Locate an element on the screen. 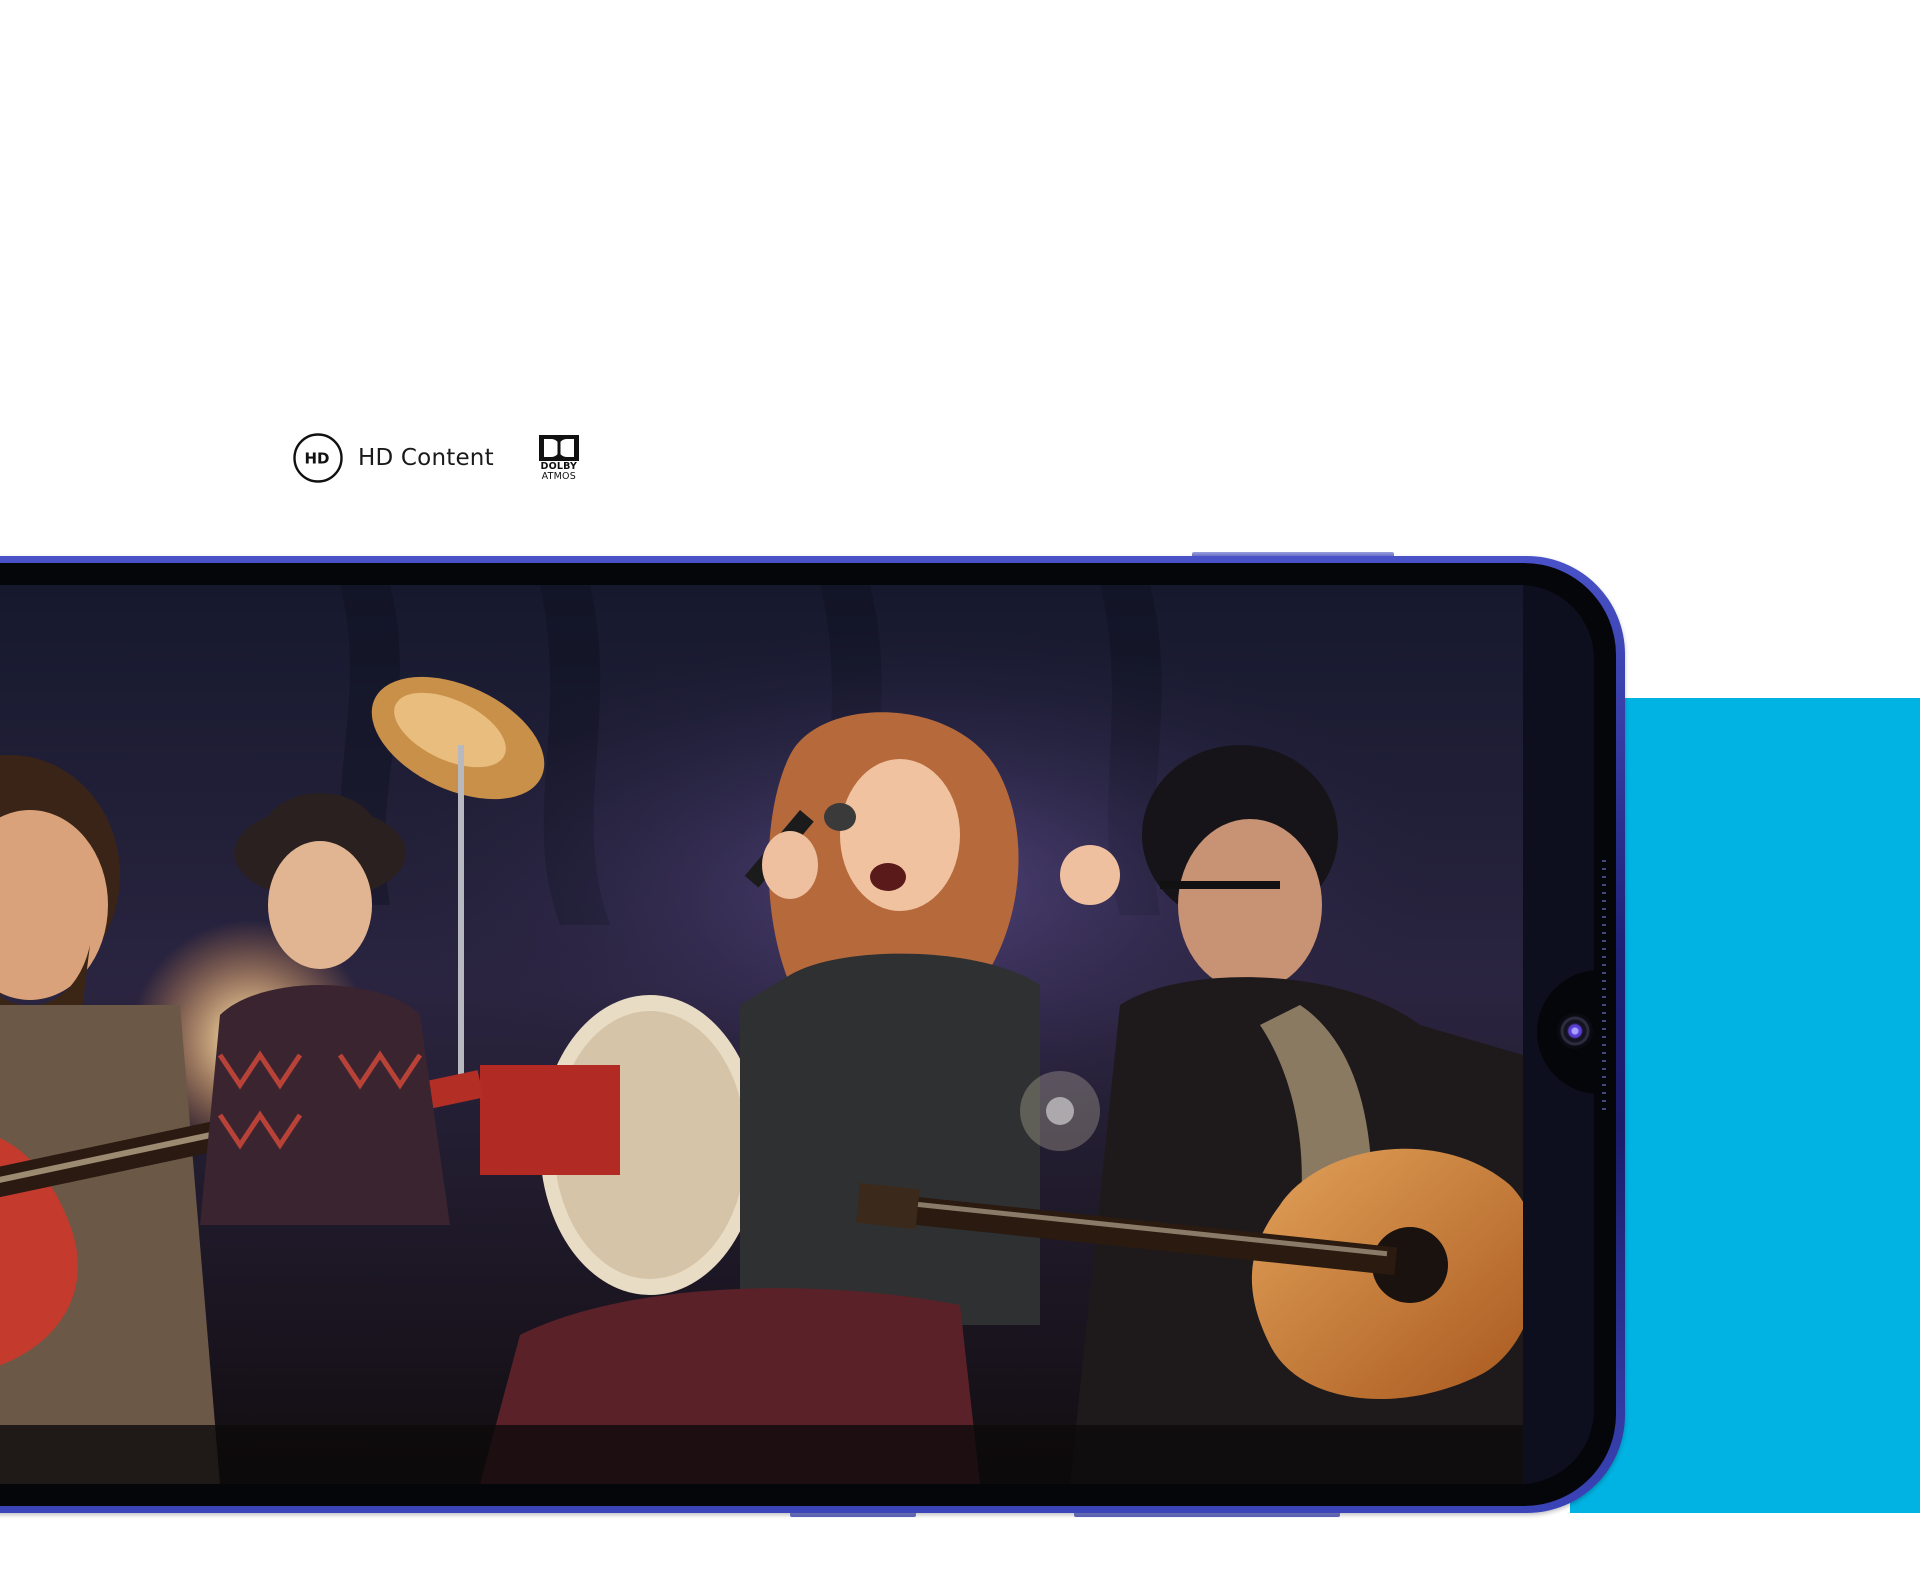 The image size is (1920, 1574). hd-content-badge: HD HD Content is located at coordinates (393, 458).